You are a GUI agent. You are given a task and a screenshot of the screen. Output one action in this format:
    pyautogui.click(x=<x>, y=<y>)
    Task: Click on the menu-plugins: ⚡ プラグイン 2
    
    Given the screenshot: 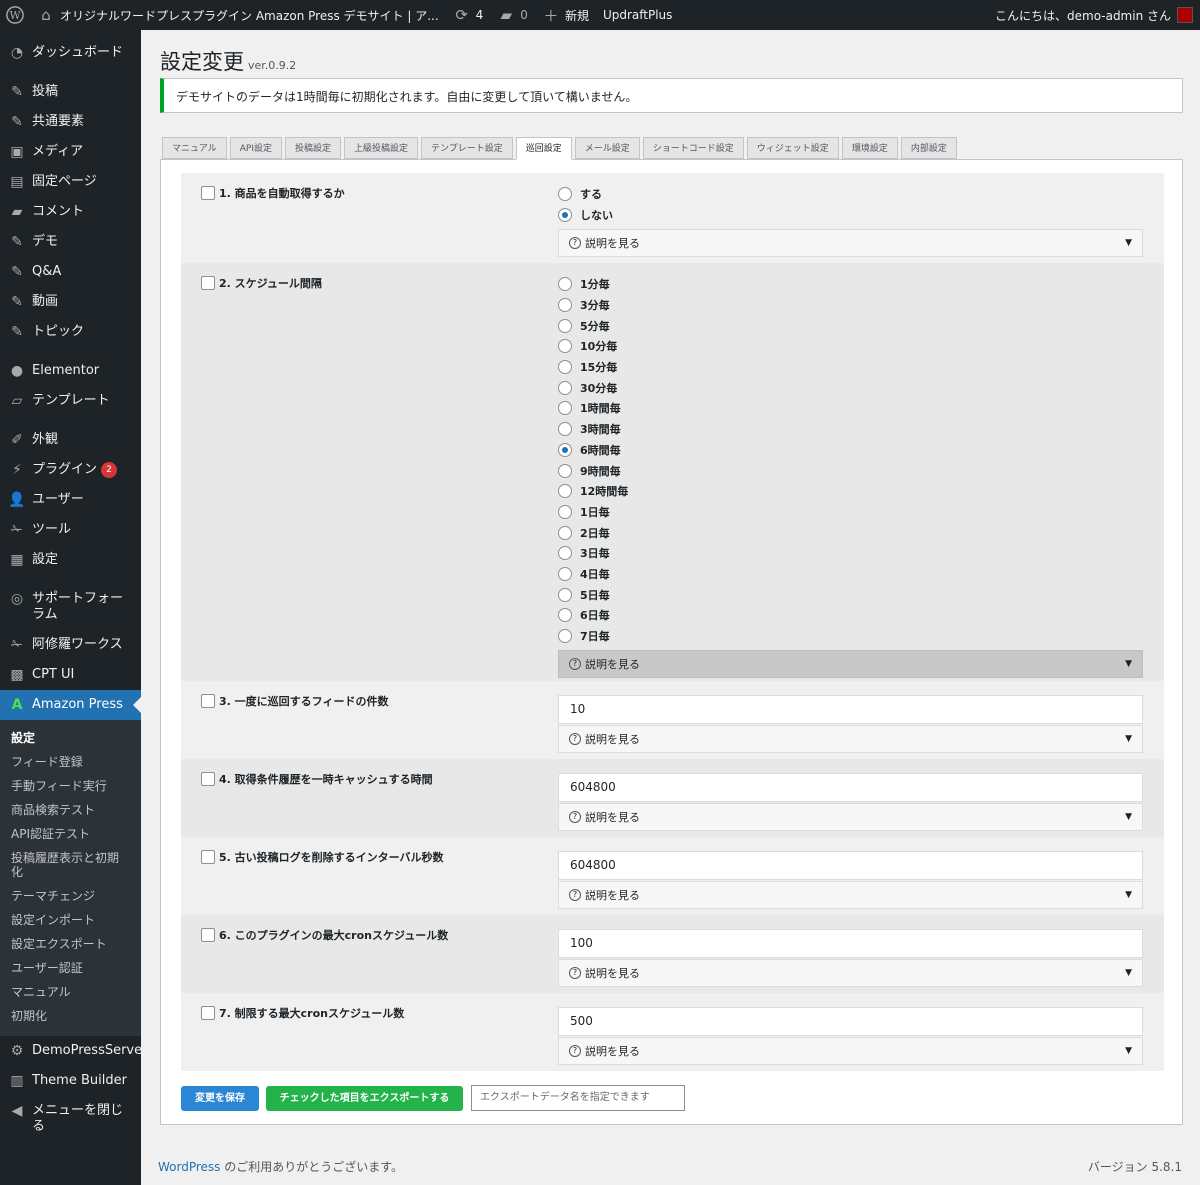 What is the action you would take?
    pyautogui.click(x=70, y=470)
    